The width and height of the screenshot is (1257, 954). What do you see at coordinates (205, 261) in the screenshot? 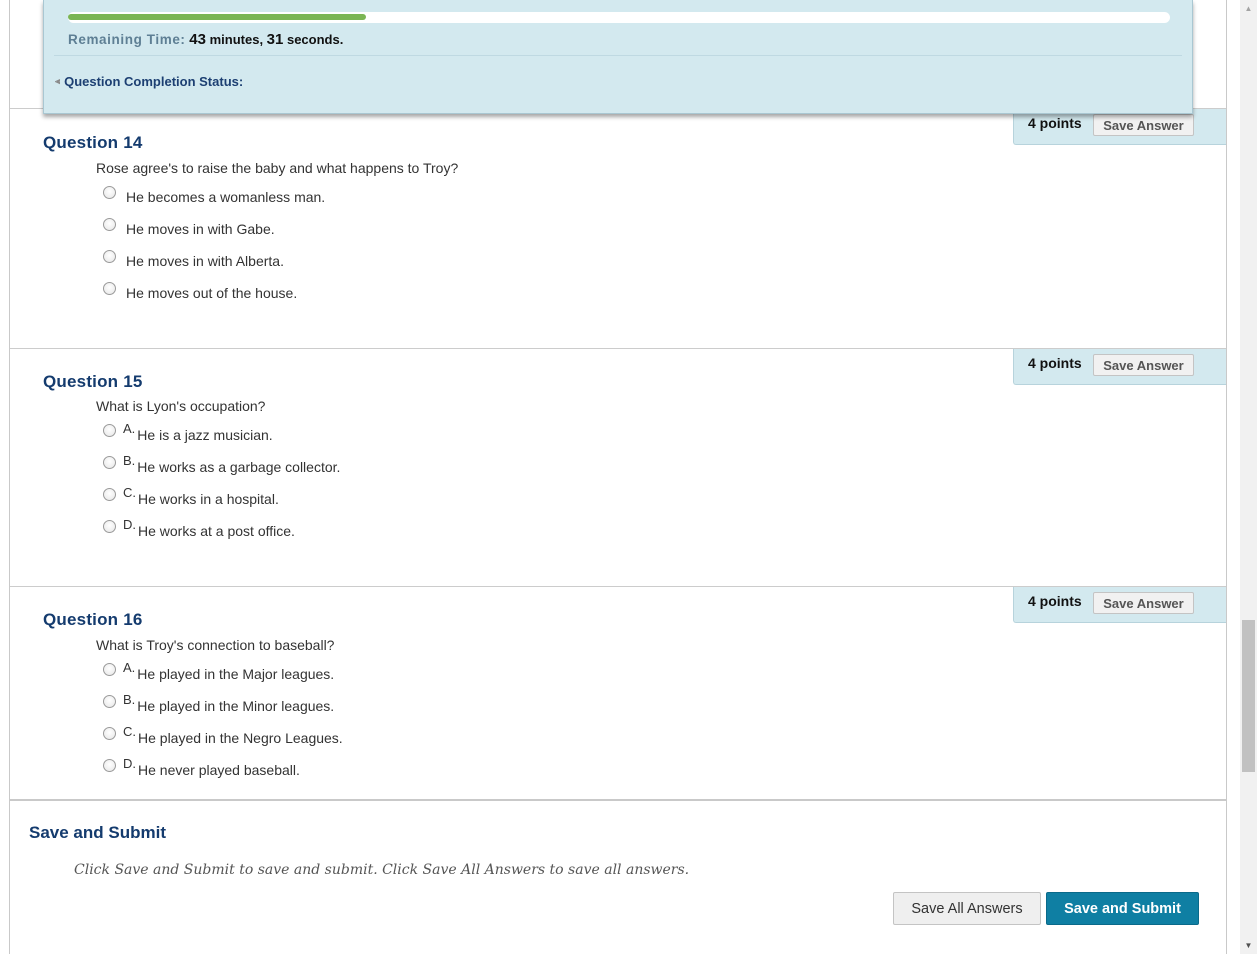
I see `option-text: He moves in with Alberta.` at bounding box center [205, 261].